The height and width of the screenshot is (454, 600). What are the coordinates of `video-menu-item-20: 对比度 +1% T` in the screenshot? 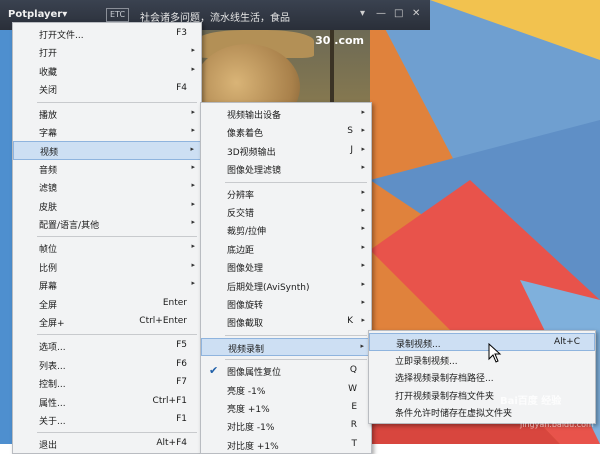 It's located at (286, 445).